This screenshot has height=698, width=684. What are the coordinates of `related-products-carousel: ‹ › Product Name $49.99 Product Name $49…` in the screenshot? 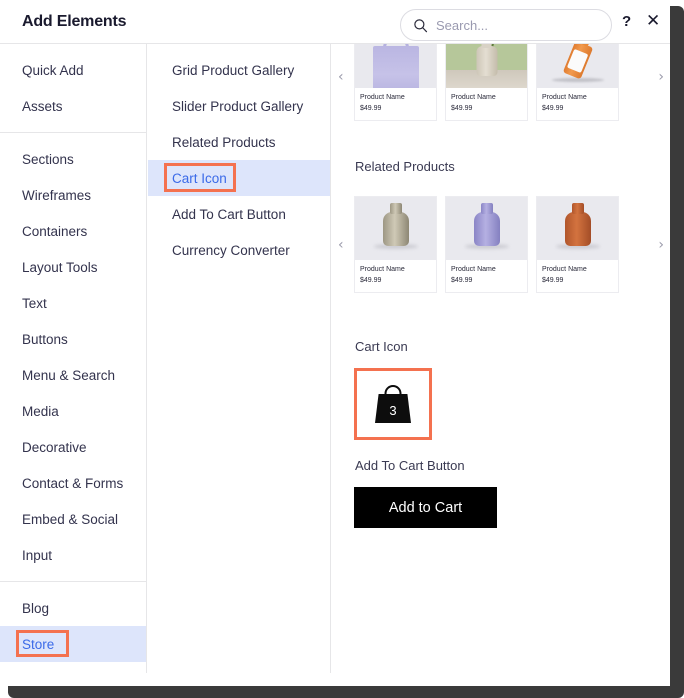 It's located at (501, 244).